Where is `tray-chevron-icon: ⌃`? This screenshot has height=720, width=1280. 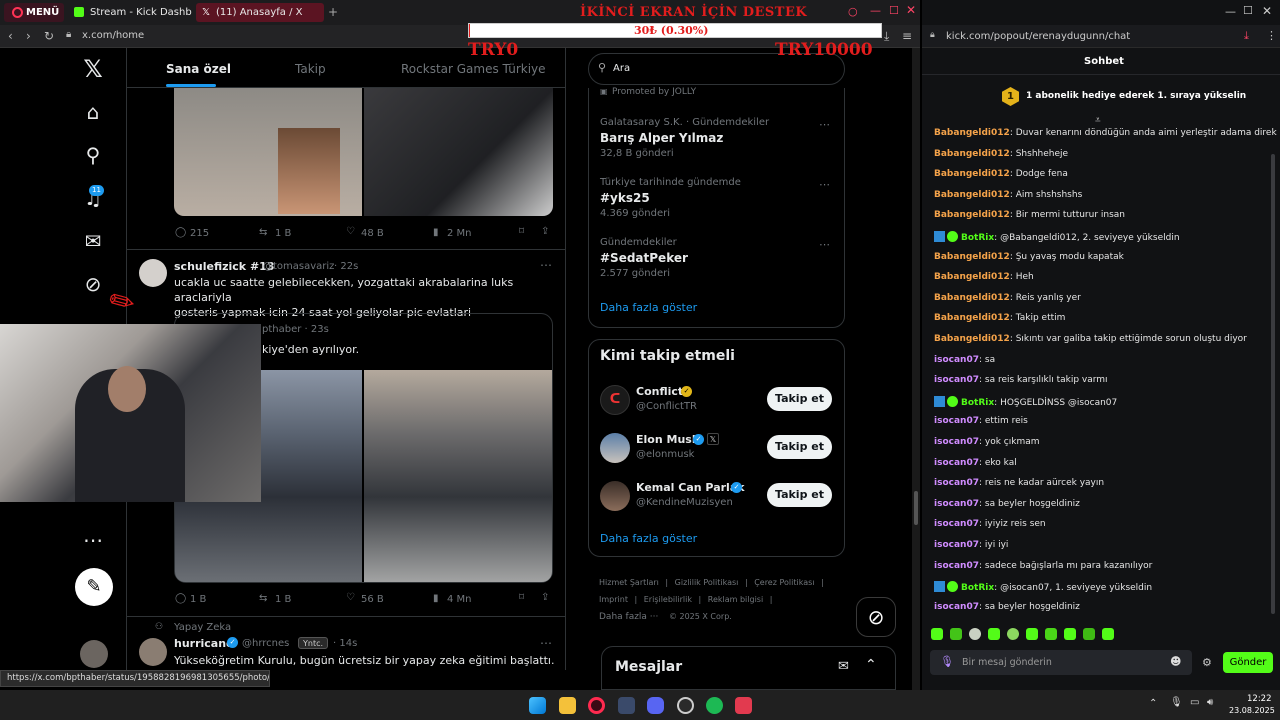 tray-chevron-icon: ⌃ is located at coordinates (1153, 703).